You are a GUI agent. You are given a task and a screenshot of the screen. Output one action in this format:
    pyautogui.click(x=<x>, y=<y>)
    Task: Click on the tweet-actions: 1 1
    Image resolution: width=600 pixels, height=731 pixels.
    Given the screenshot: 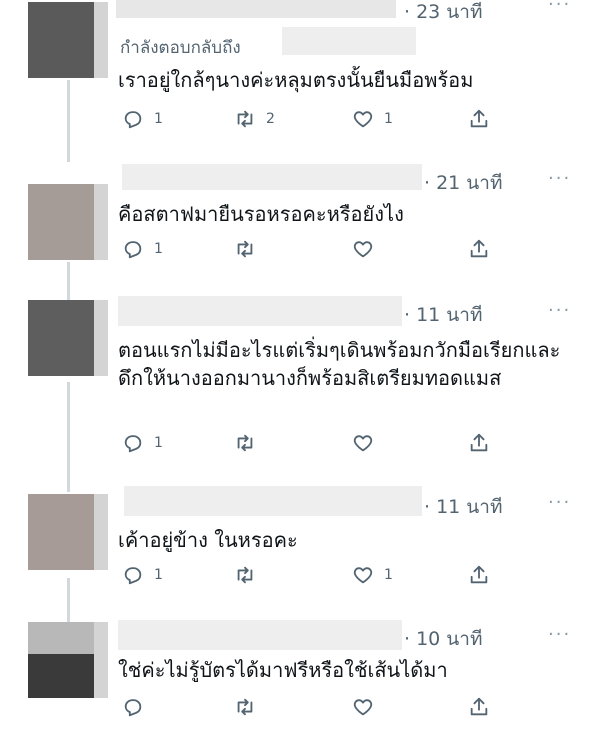 What is the action you would take?
    pyautogui.click(x=348, y=577)
    